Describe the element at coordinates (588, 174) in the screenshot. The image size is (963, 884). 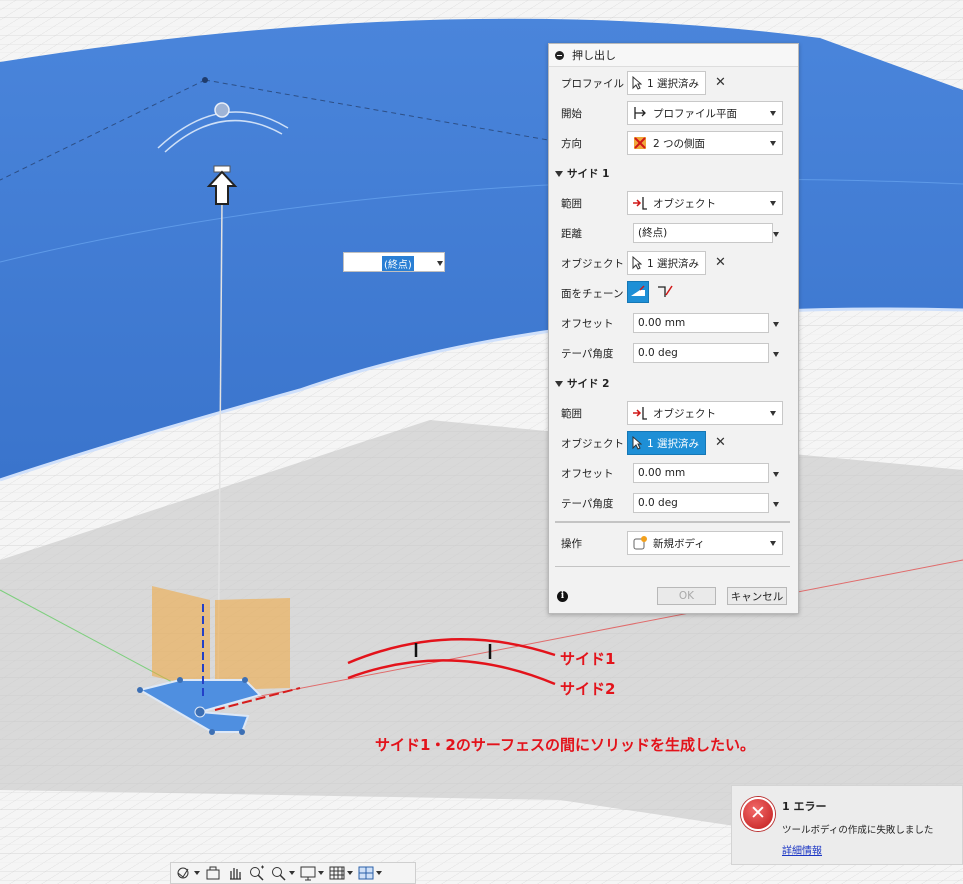
I see `side1-header-label: サイド 1` at that location.